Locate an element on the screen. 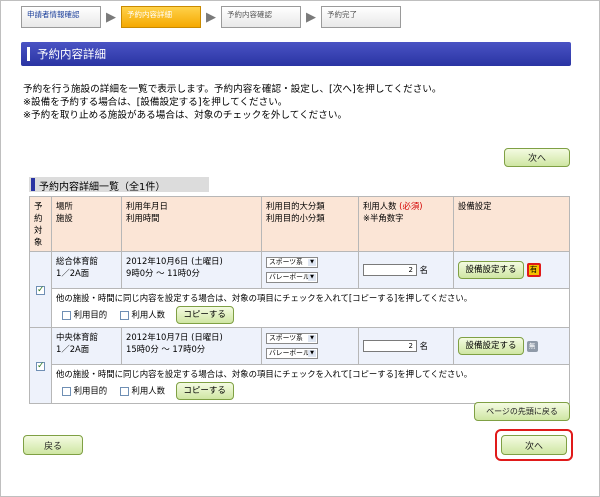 This screenshot has height=497, width=600. row-checkbox-cell is located at coordinates (40, 289).